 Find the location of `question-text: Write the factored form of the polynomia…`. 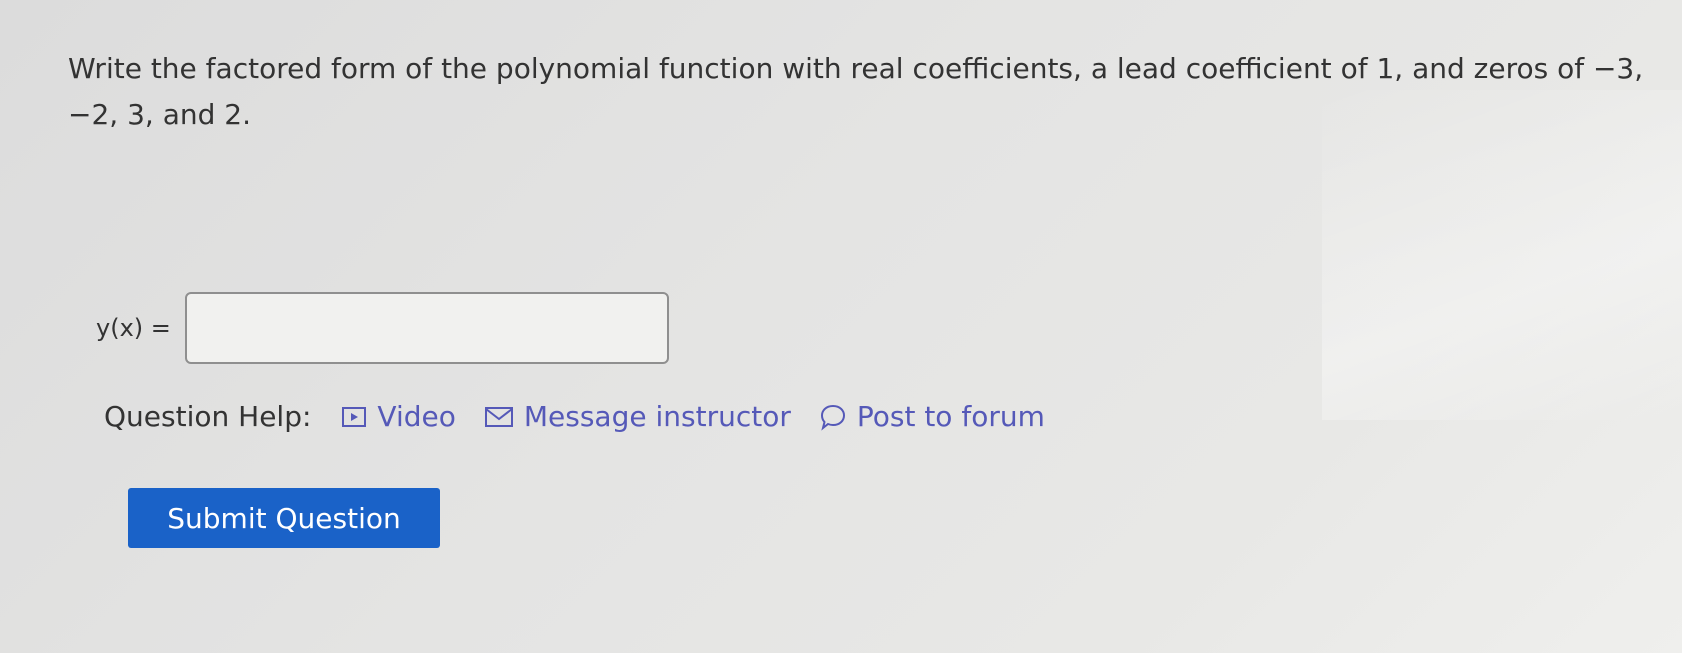

question-text: Write the factored form of the polynomia… is located at coordinates (856, 91).